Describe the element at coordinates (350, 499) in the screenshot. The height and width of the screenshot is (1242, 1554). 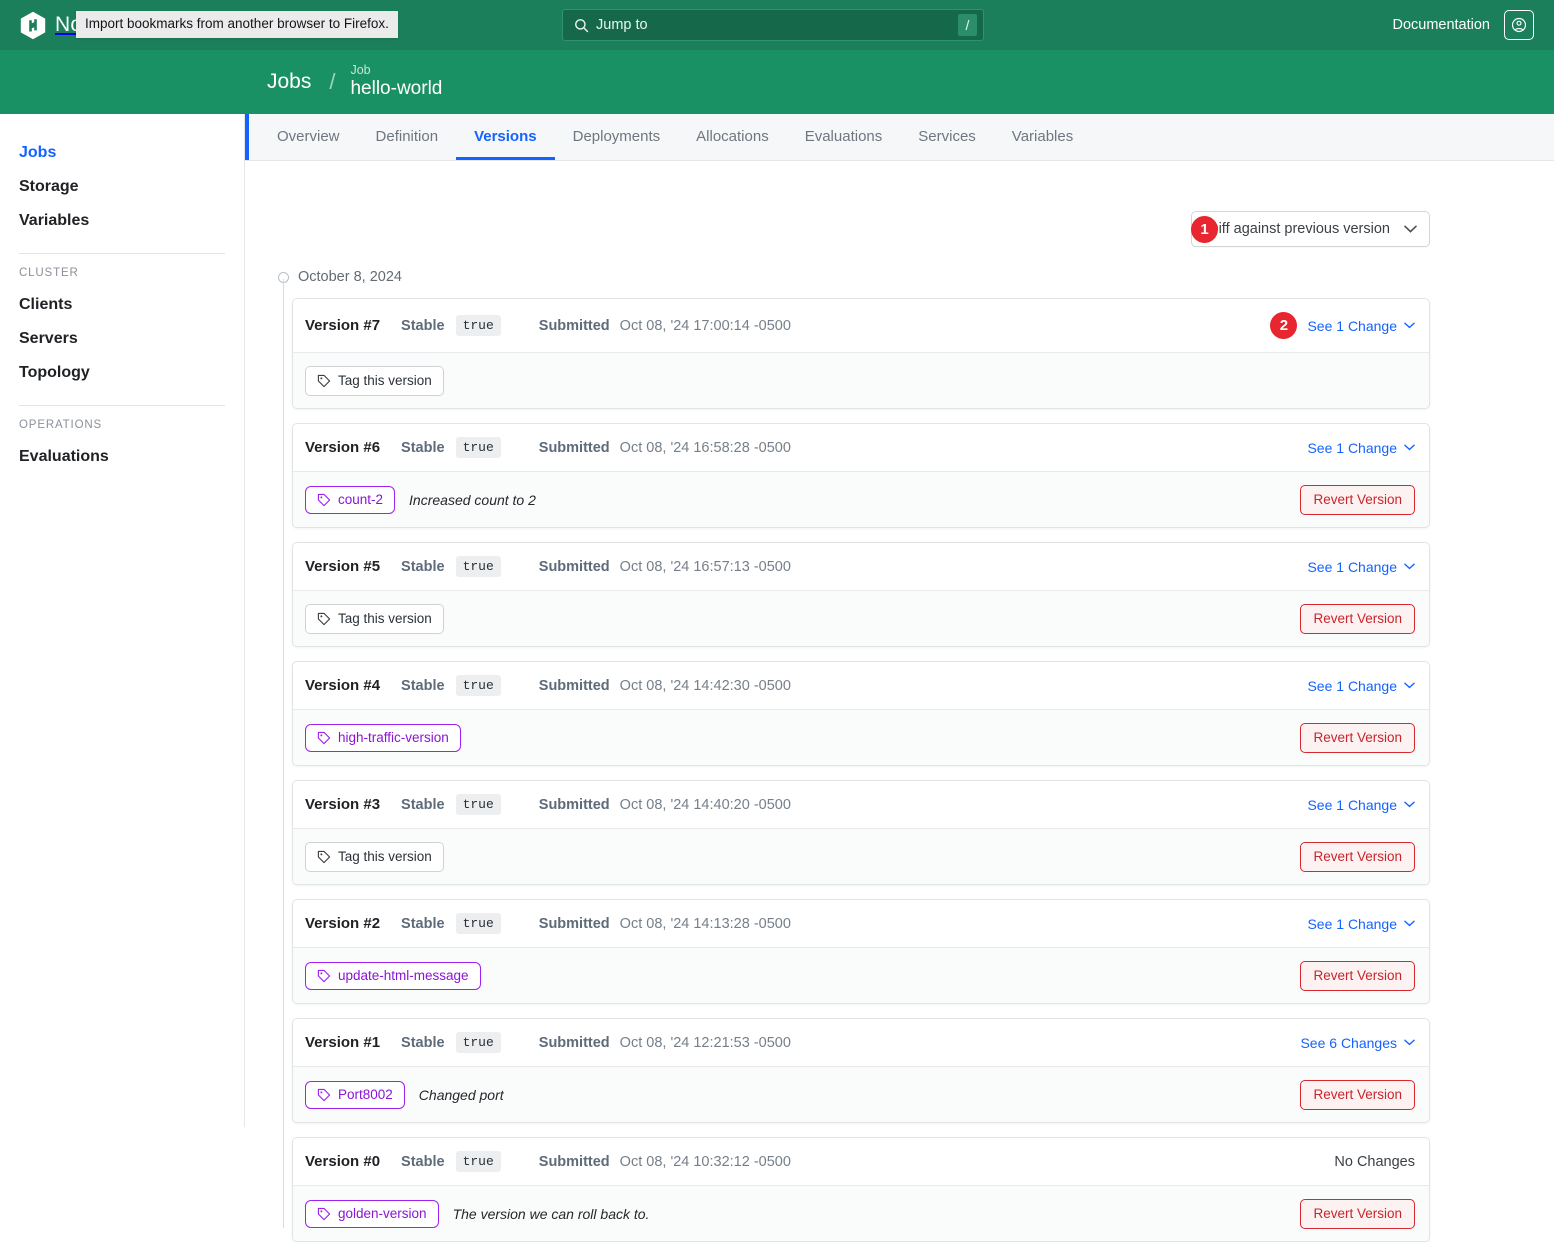
I see `version-tag-chip: count-2` at that location.